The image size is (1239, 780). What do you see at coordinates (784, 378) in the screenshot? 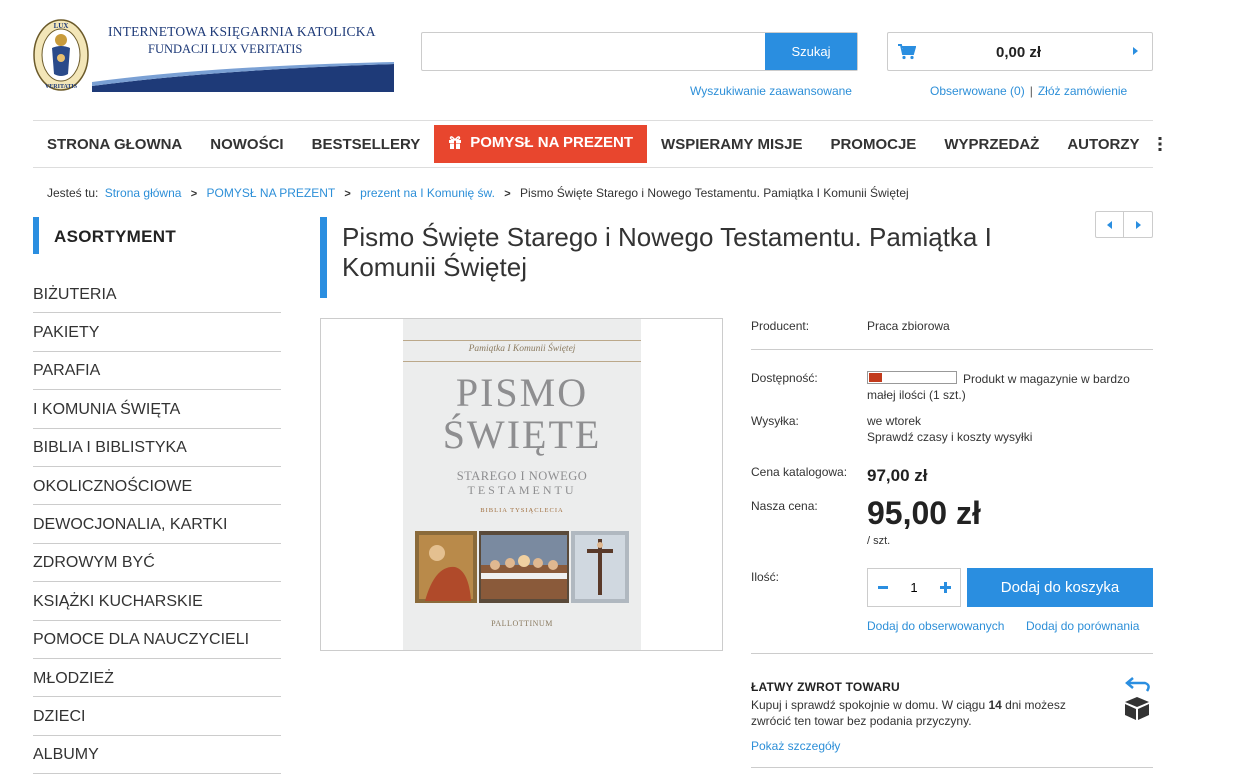
I see `availability-label: Dostępność:` at bounding box center [784, 378].